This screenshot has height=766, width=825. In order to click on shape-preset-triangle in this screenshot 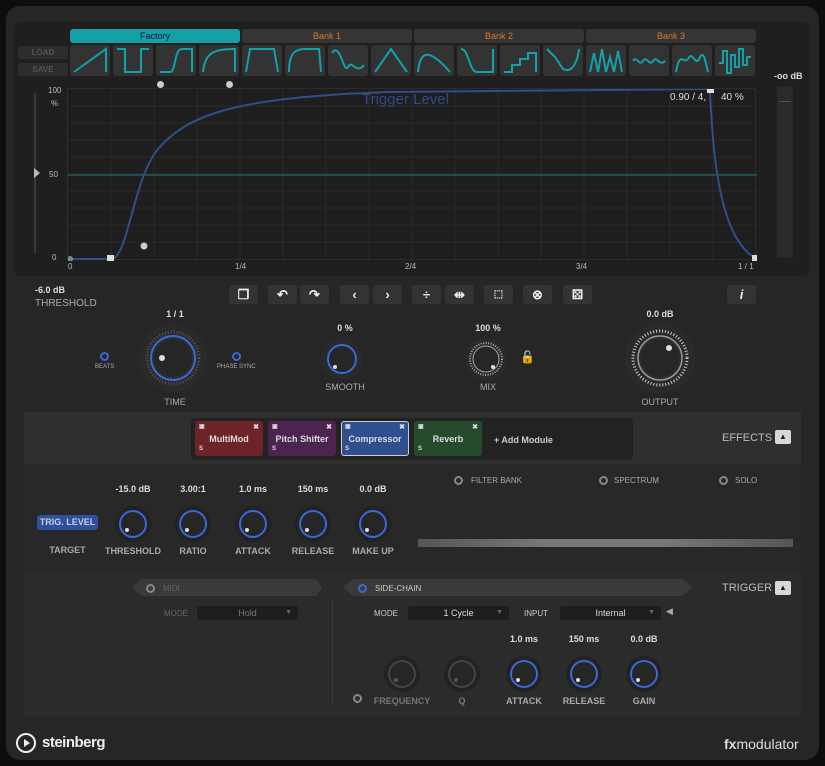, I will do `click(391, 60)`.